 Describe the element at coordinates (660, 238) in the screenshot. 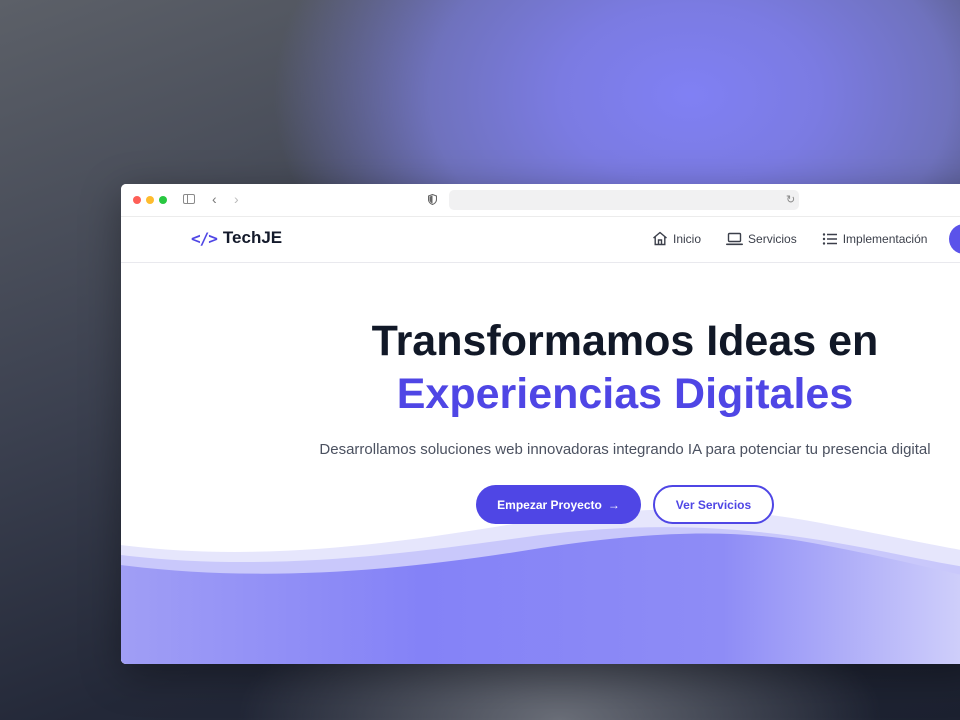

I see `home-icon` at that location.